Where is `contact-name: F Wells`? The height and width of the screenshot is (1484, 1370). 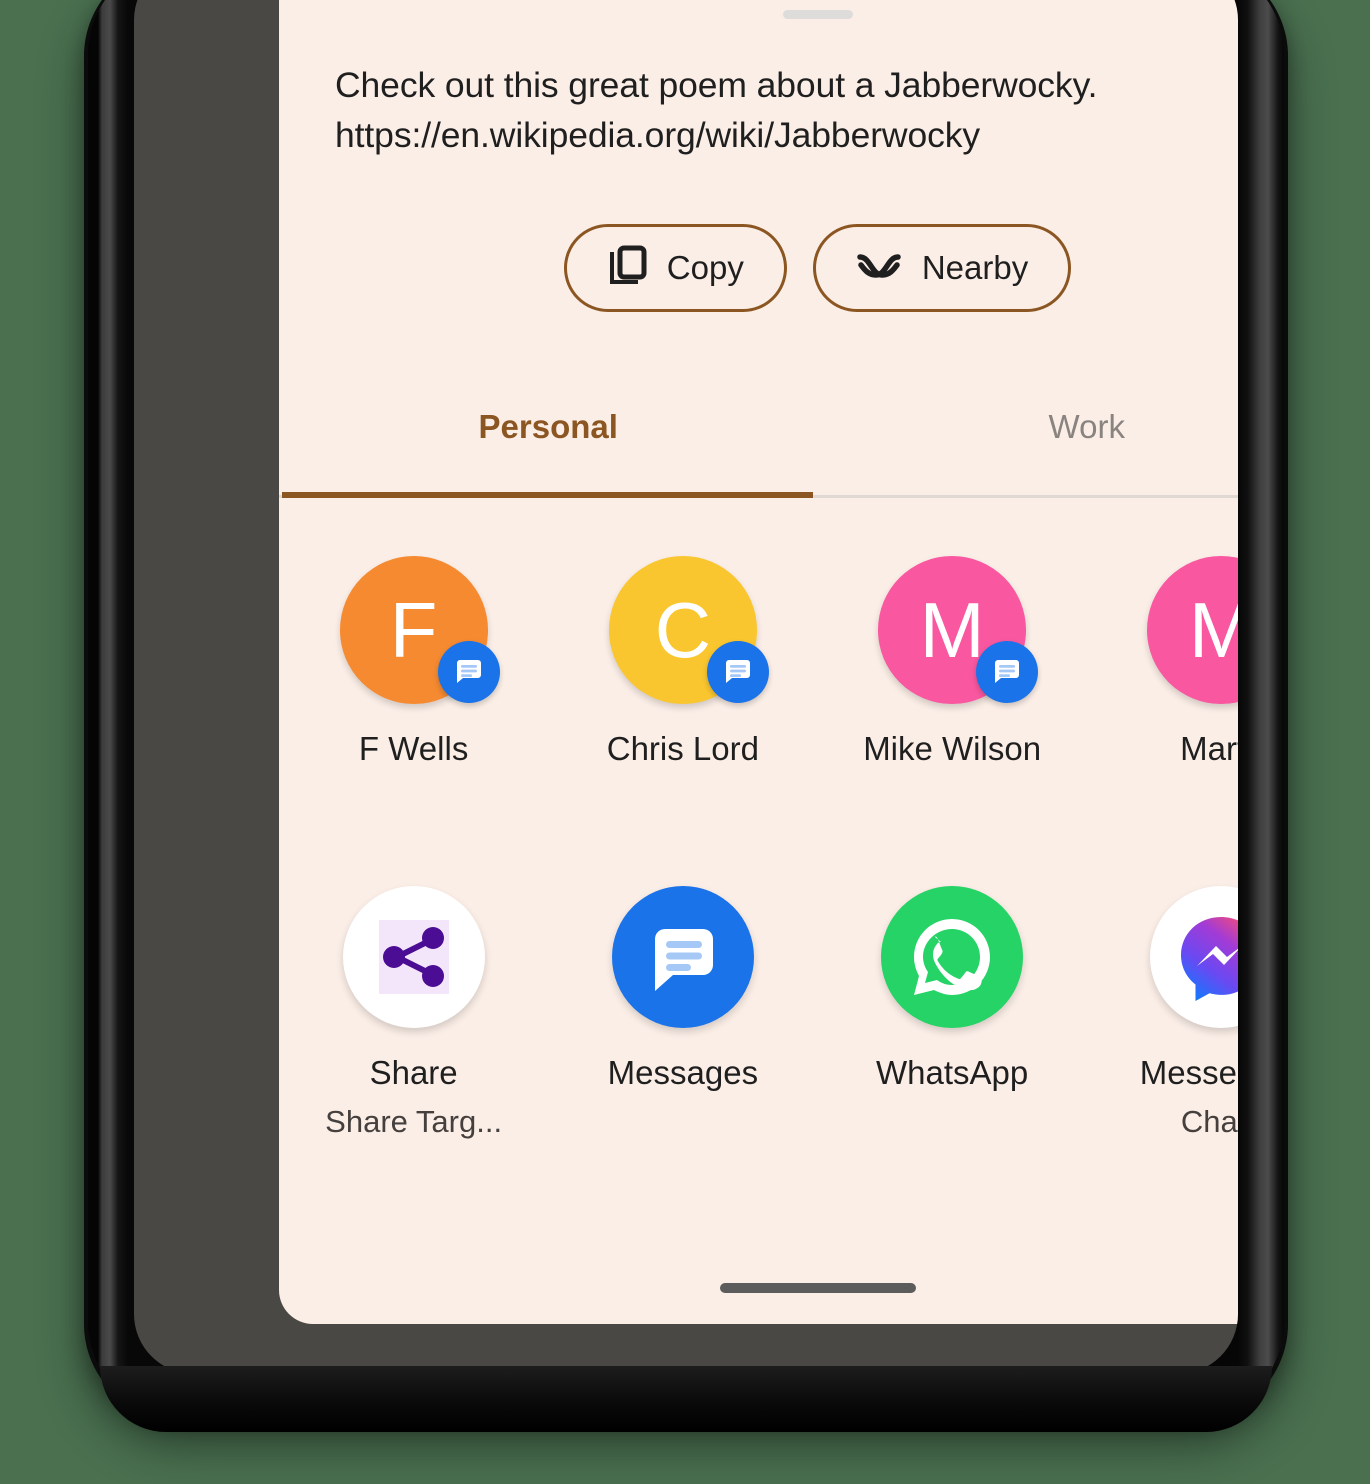
contact-name: F Wells is located at coordinates (413, 748).